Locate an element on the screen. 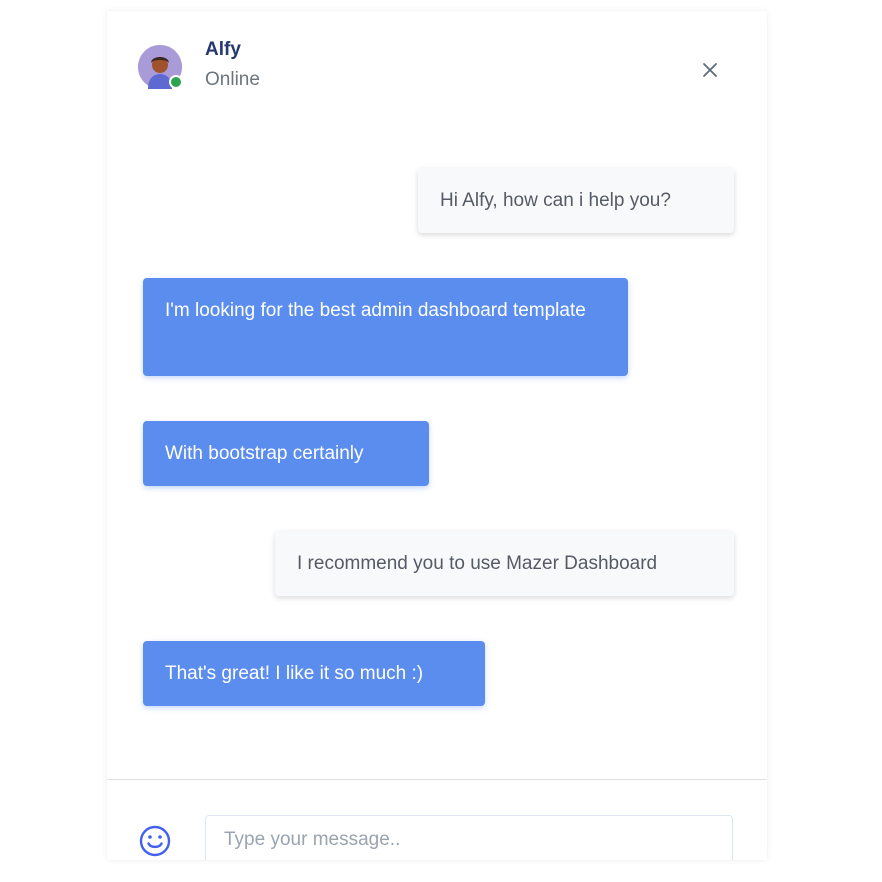 Image resolution: width=882 pixels, height=882 pixels. emoji-button is located at coordinates (155, 841).